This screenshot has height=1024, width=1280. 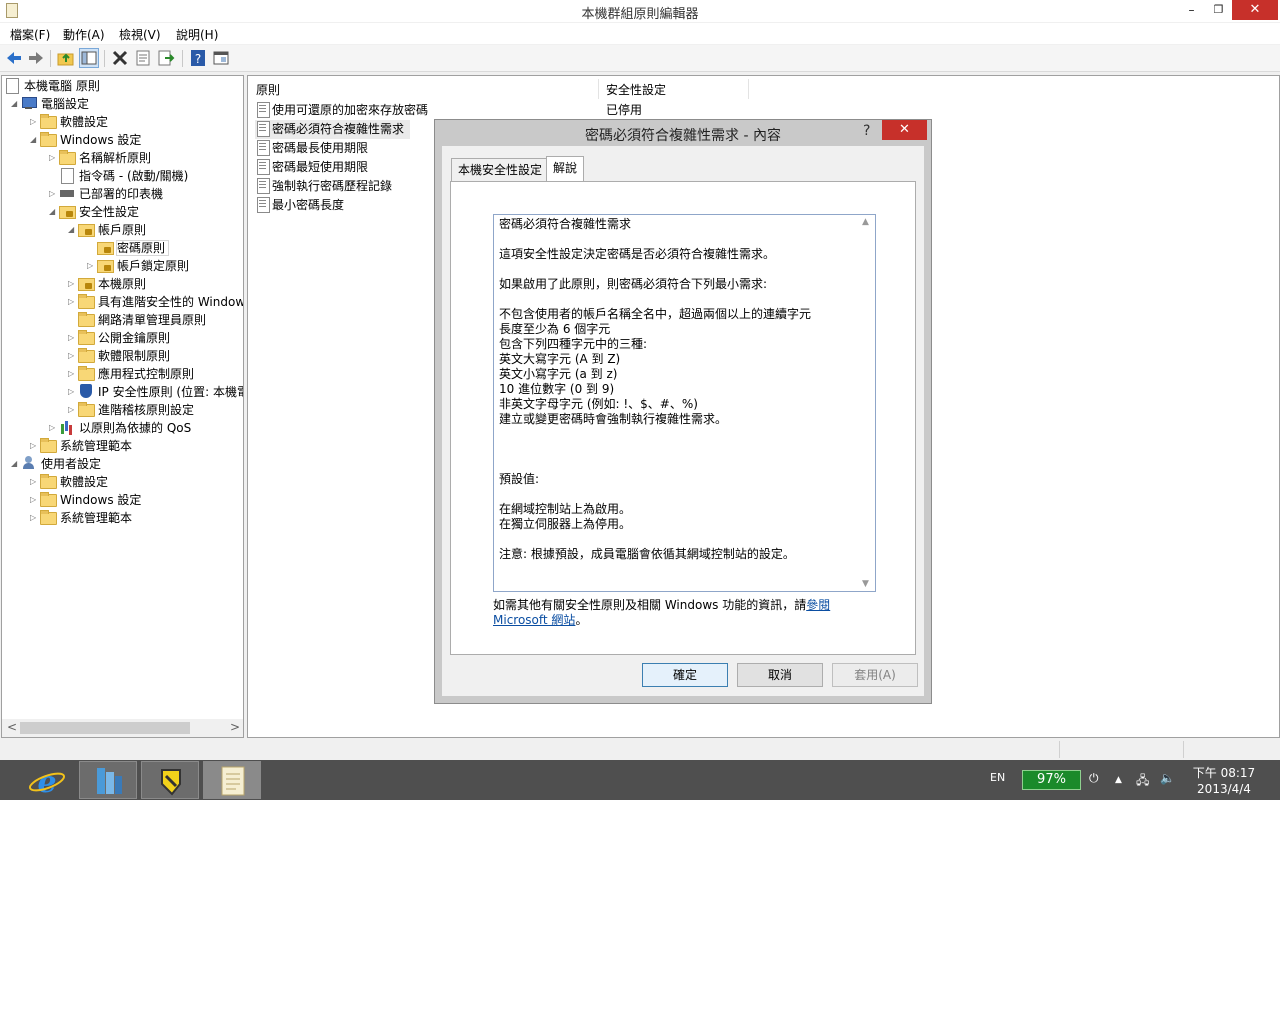 I want to click on list-row: 密碼最短使用期限, so click(x=311, y=167).